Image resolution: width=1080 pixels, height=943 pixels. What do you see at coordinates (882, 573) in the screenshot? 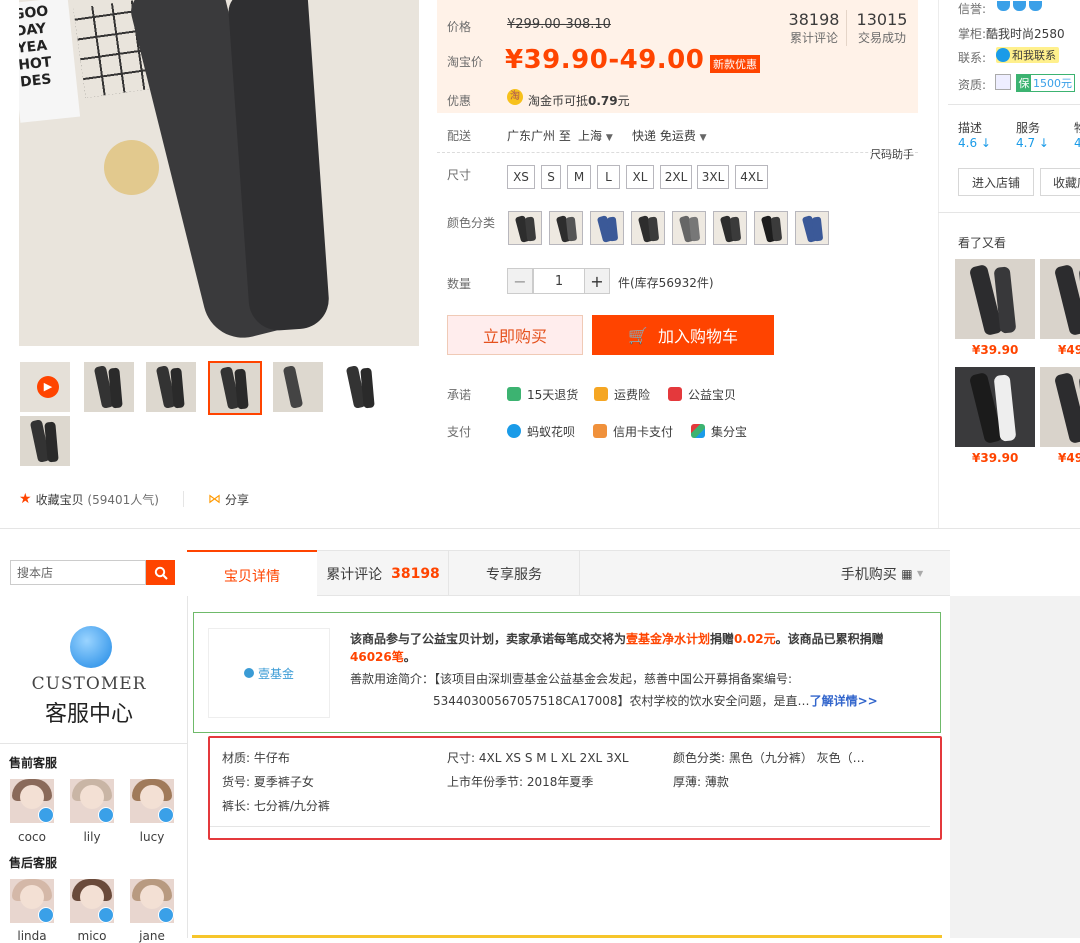
I see `mobile-buy-button: 手机购买 ▦ ▼` at bounding box center [882, 573].